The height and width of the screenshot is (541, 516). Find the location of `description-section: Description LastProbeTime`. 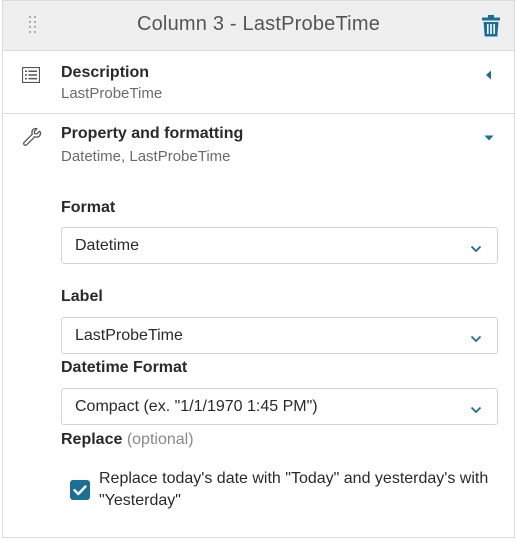

description-section: Description LastProbeTime is located at coordinates (258, 82).